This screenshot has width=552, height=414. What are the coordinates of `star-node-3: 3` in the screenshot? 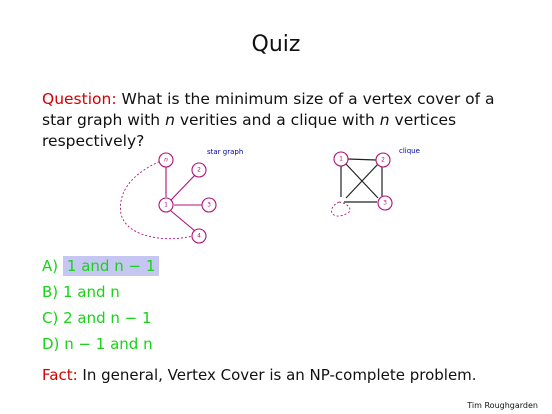 It's located at (209, 205).